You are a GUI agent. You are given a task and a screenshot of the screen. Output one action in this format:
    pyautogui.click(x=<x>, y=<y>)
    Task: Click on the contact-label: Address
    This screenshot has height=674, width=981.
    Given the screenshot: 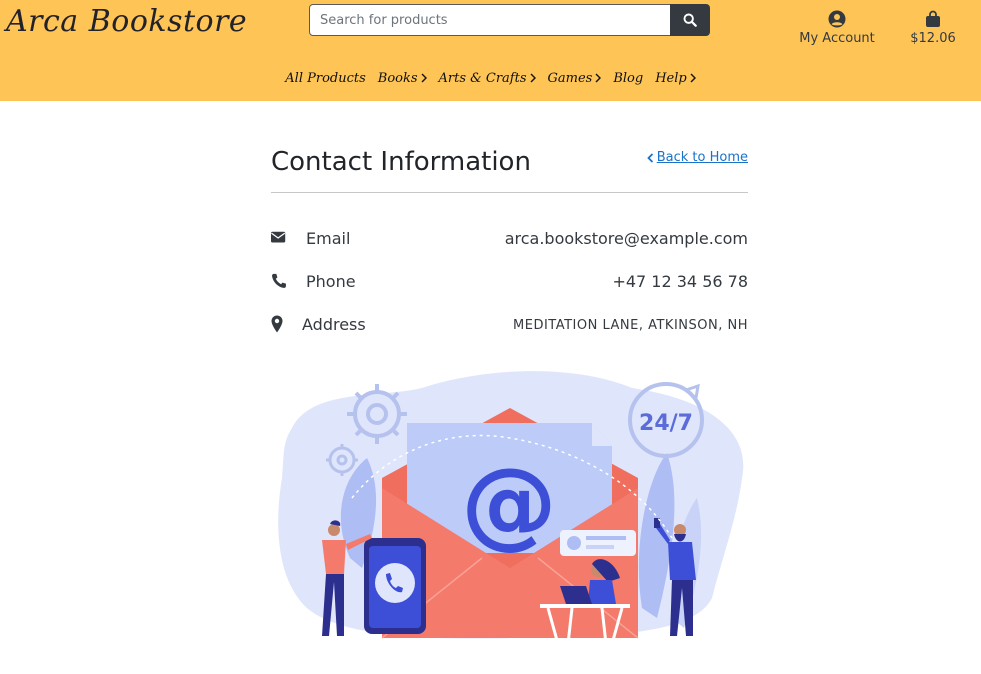 What is the action you would take?
    pyautogui.click(x=334, y=324)
    